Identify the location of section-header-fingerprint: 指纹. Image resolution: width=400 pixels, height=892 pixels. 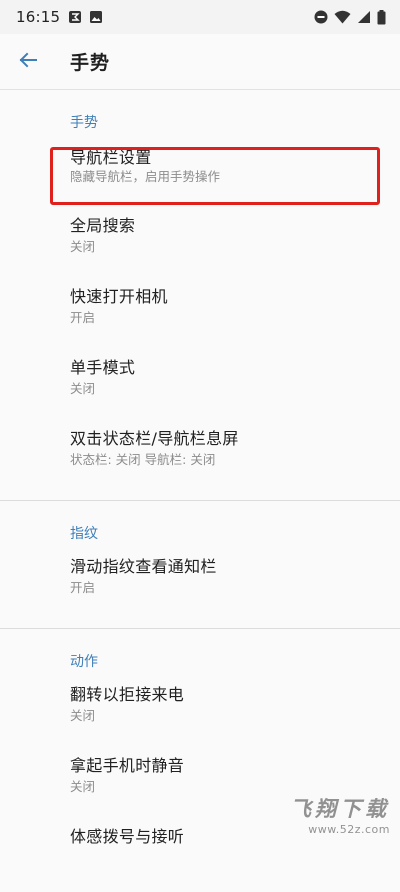
(84, 534).